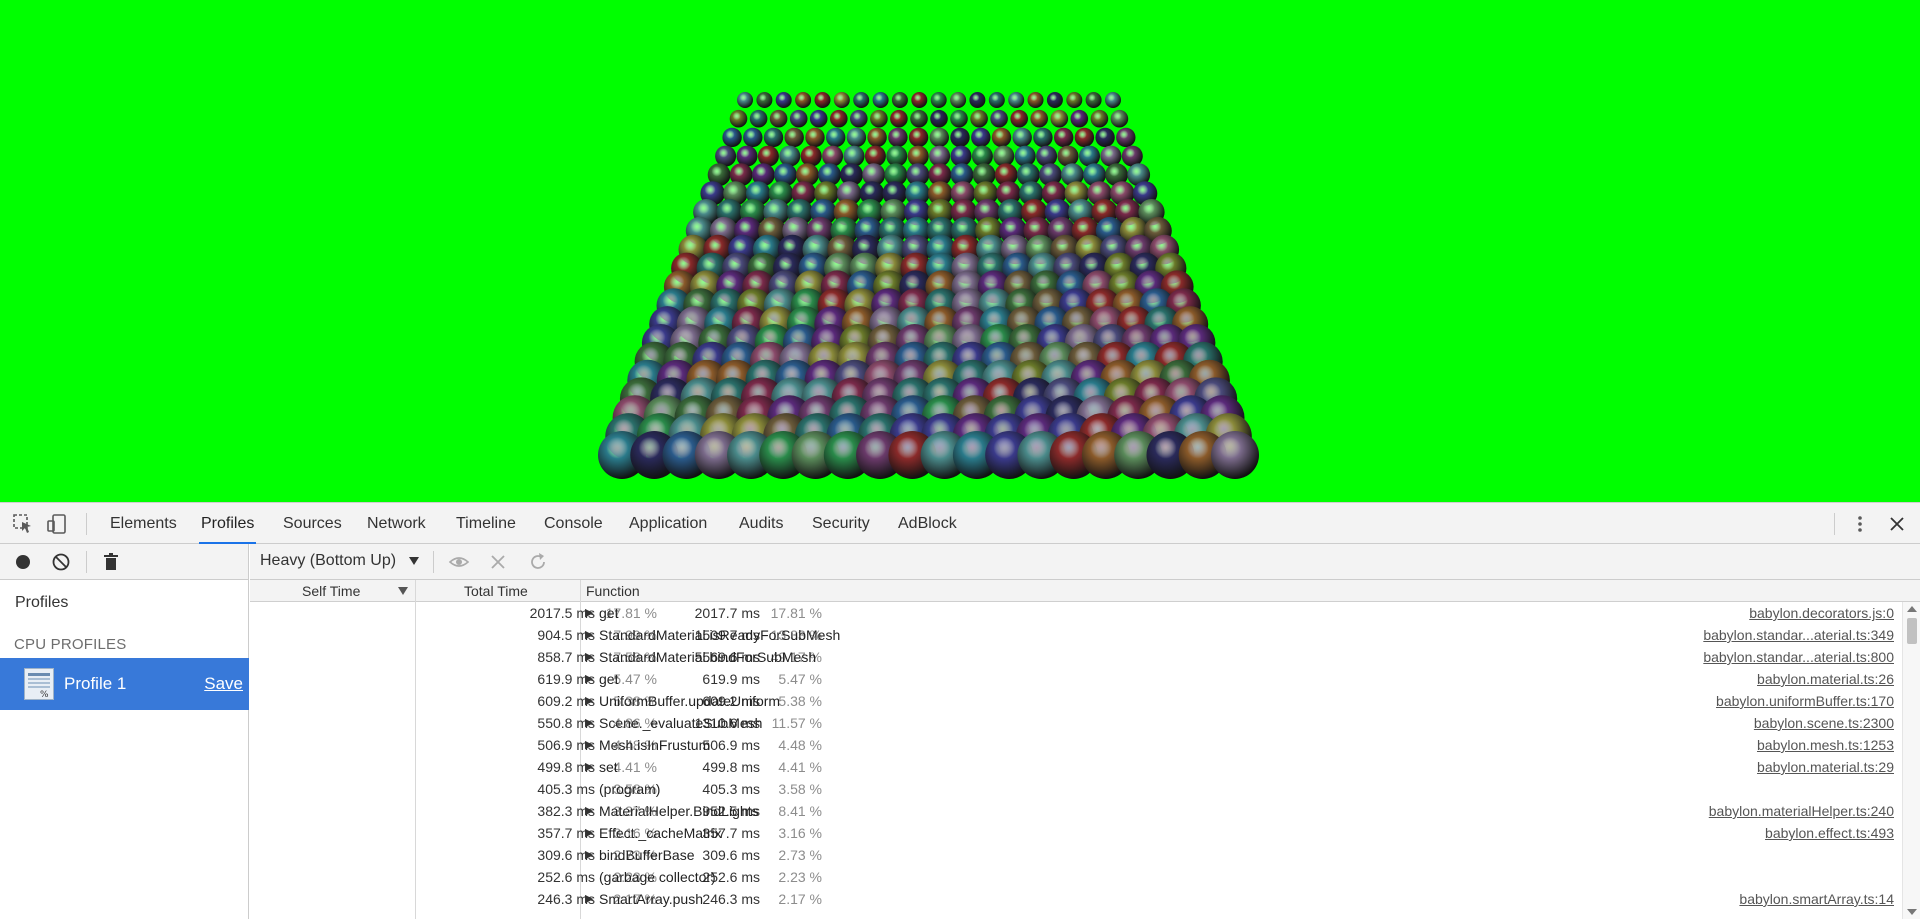 This screenshot has height=919, width=1920. What do you see at coordinates (538, 562) in the screenshot?
I see `restore-icon` at bounding box center [538, 562].